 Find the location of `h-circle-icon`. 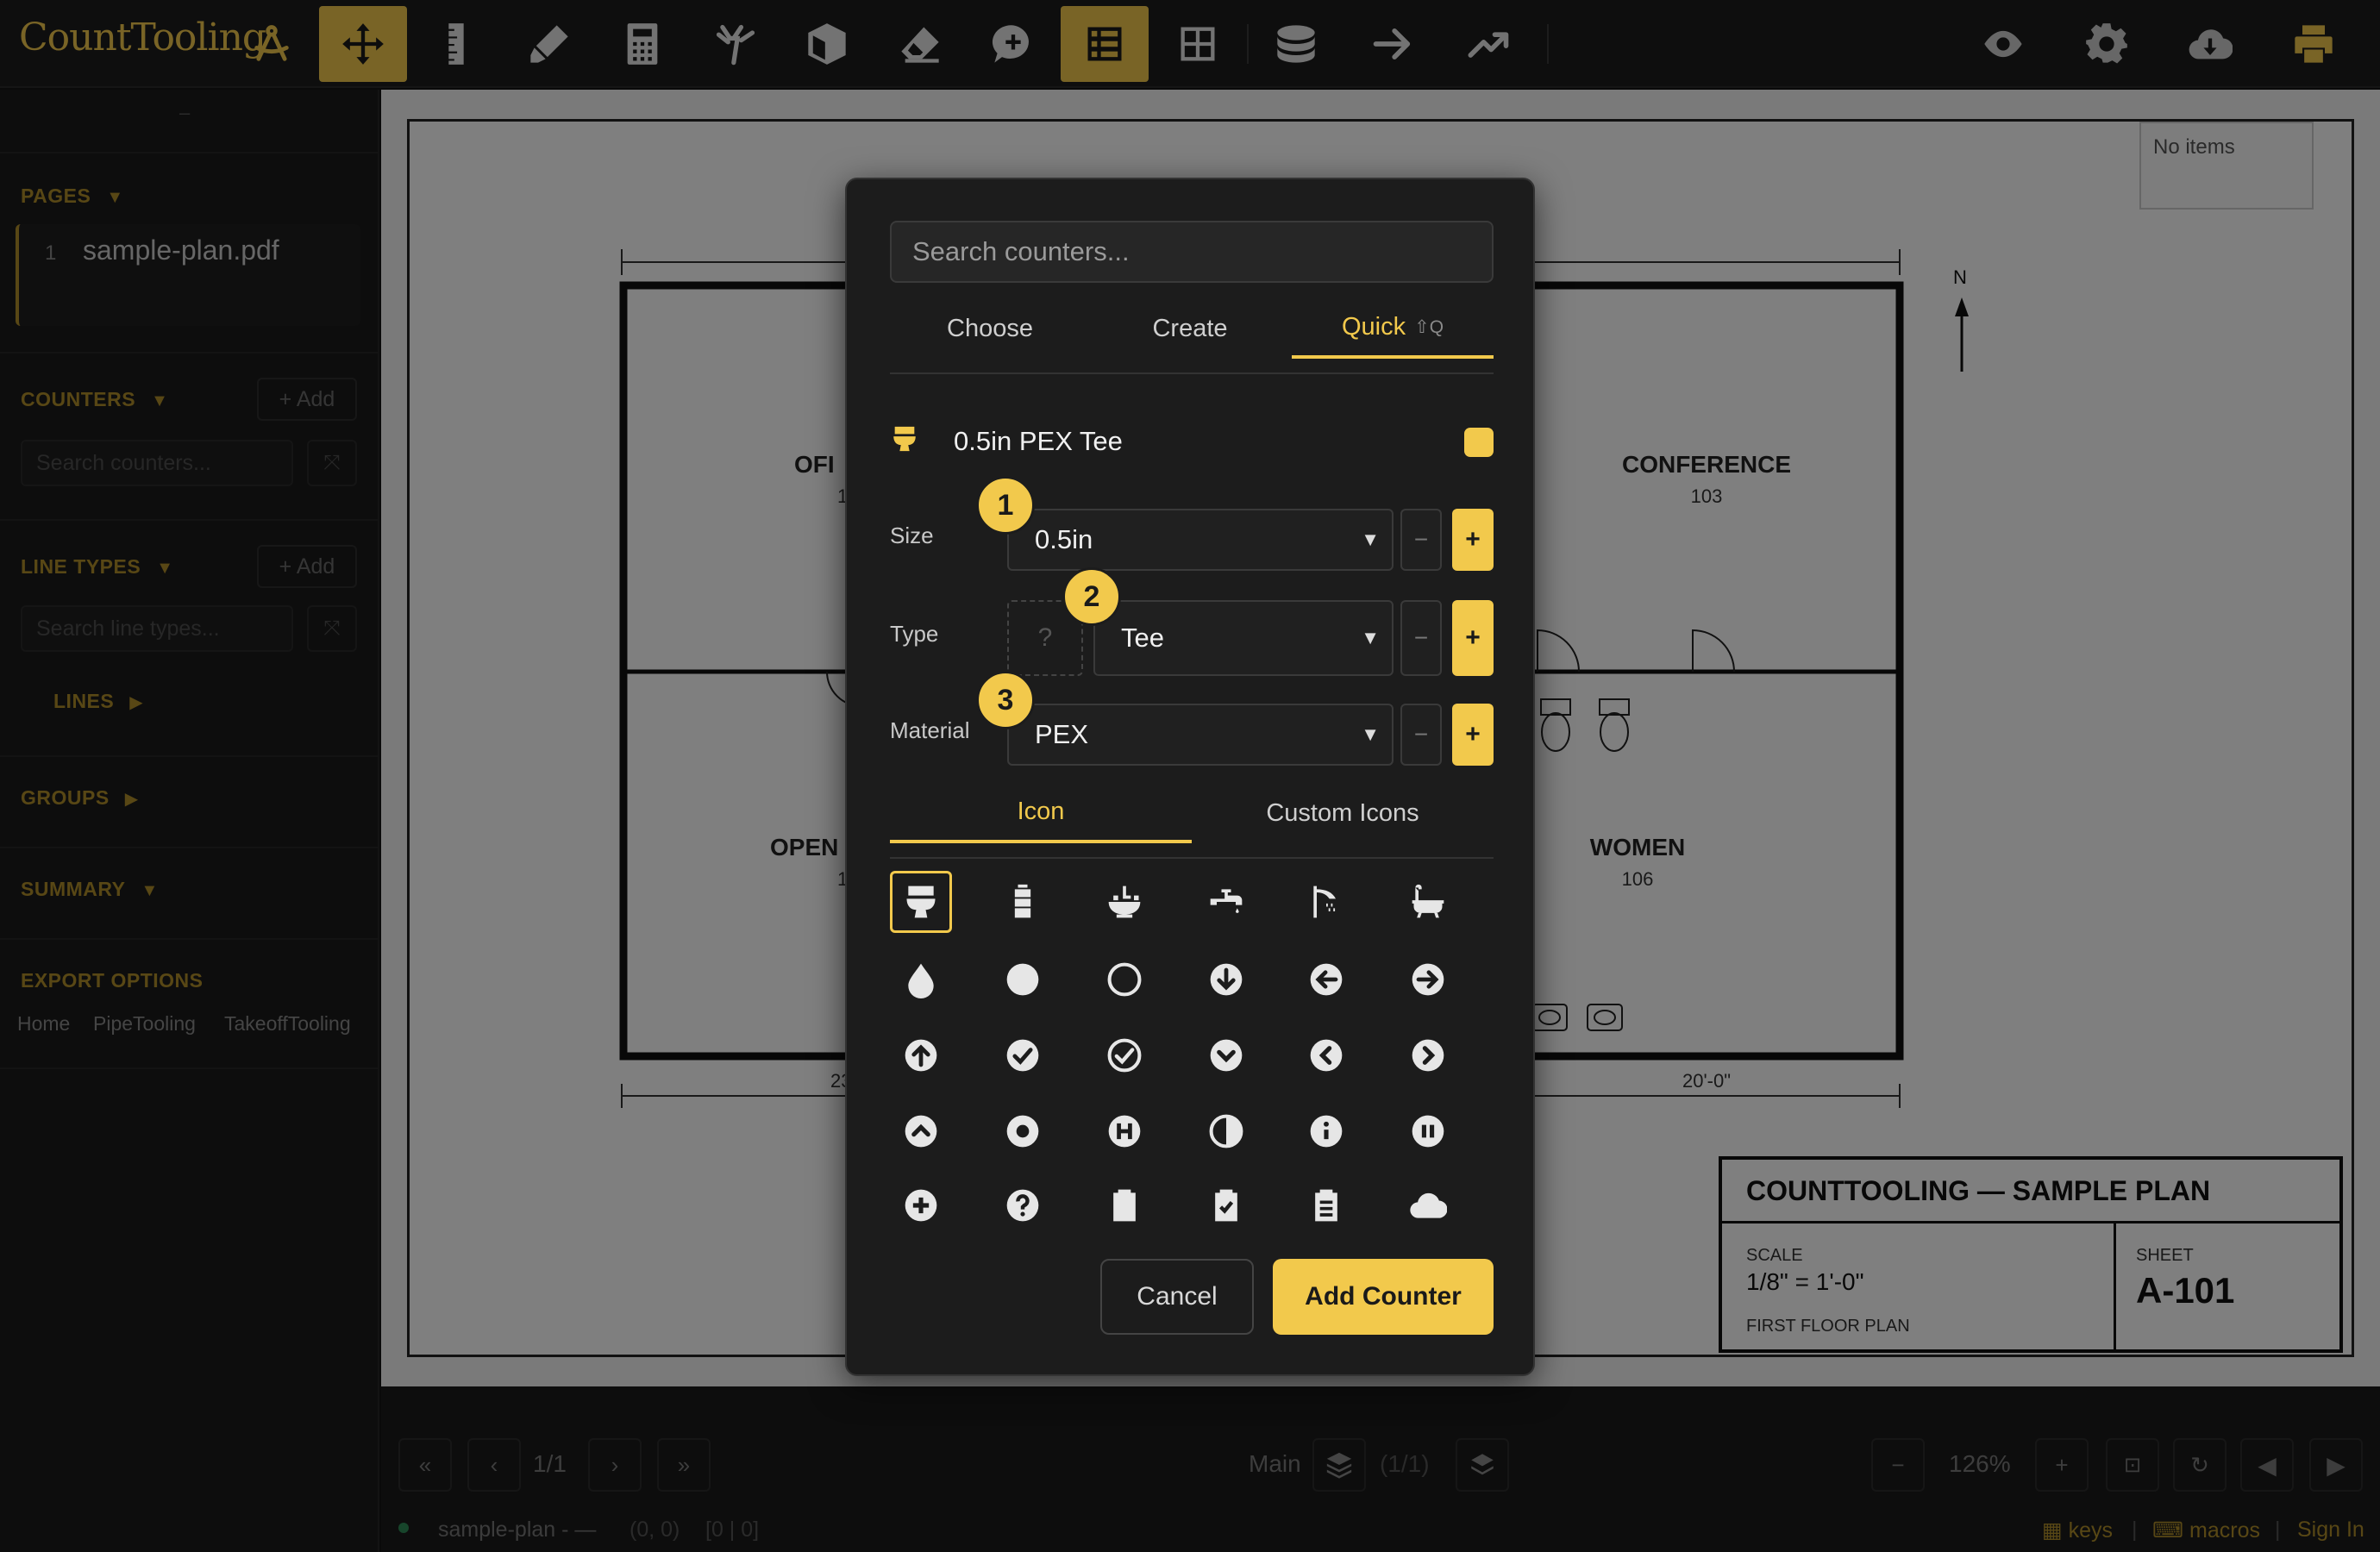

h-circle-icon is located at coordinates (1125, 1132).